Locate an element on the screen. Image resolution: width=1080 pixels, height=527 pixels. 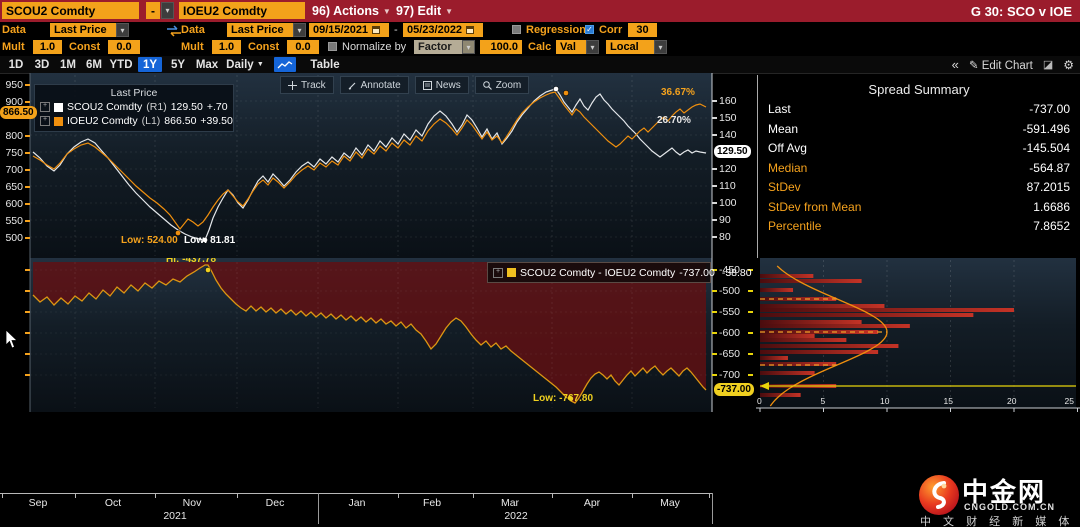
chart-annotation: Hi: -437.78 is located at coordinates (191, 261).